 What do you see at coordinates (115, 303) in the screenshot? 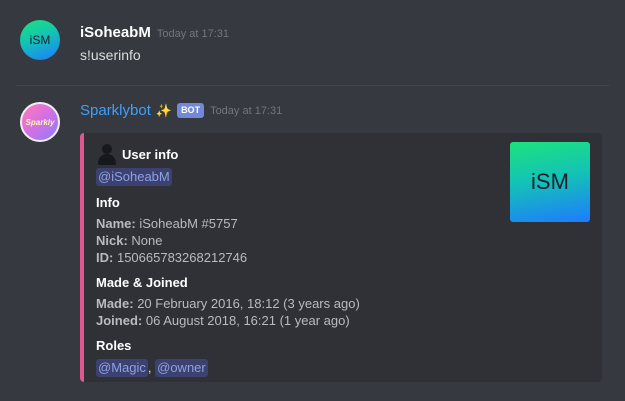
I see `made-label: Made:` at bounding box center [115, 303].